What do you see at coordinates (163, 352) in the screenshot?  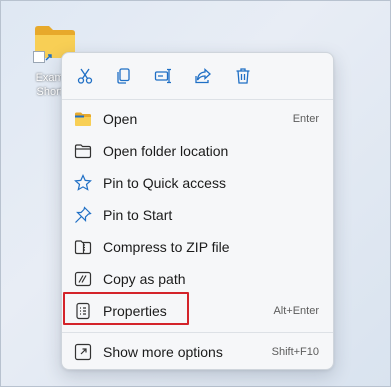 I see `menu-item-label: Show more options` at bounding box center [163, 352].